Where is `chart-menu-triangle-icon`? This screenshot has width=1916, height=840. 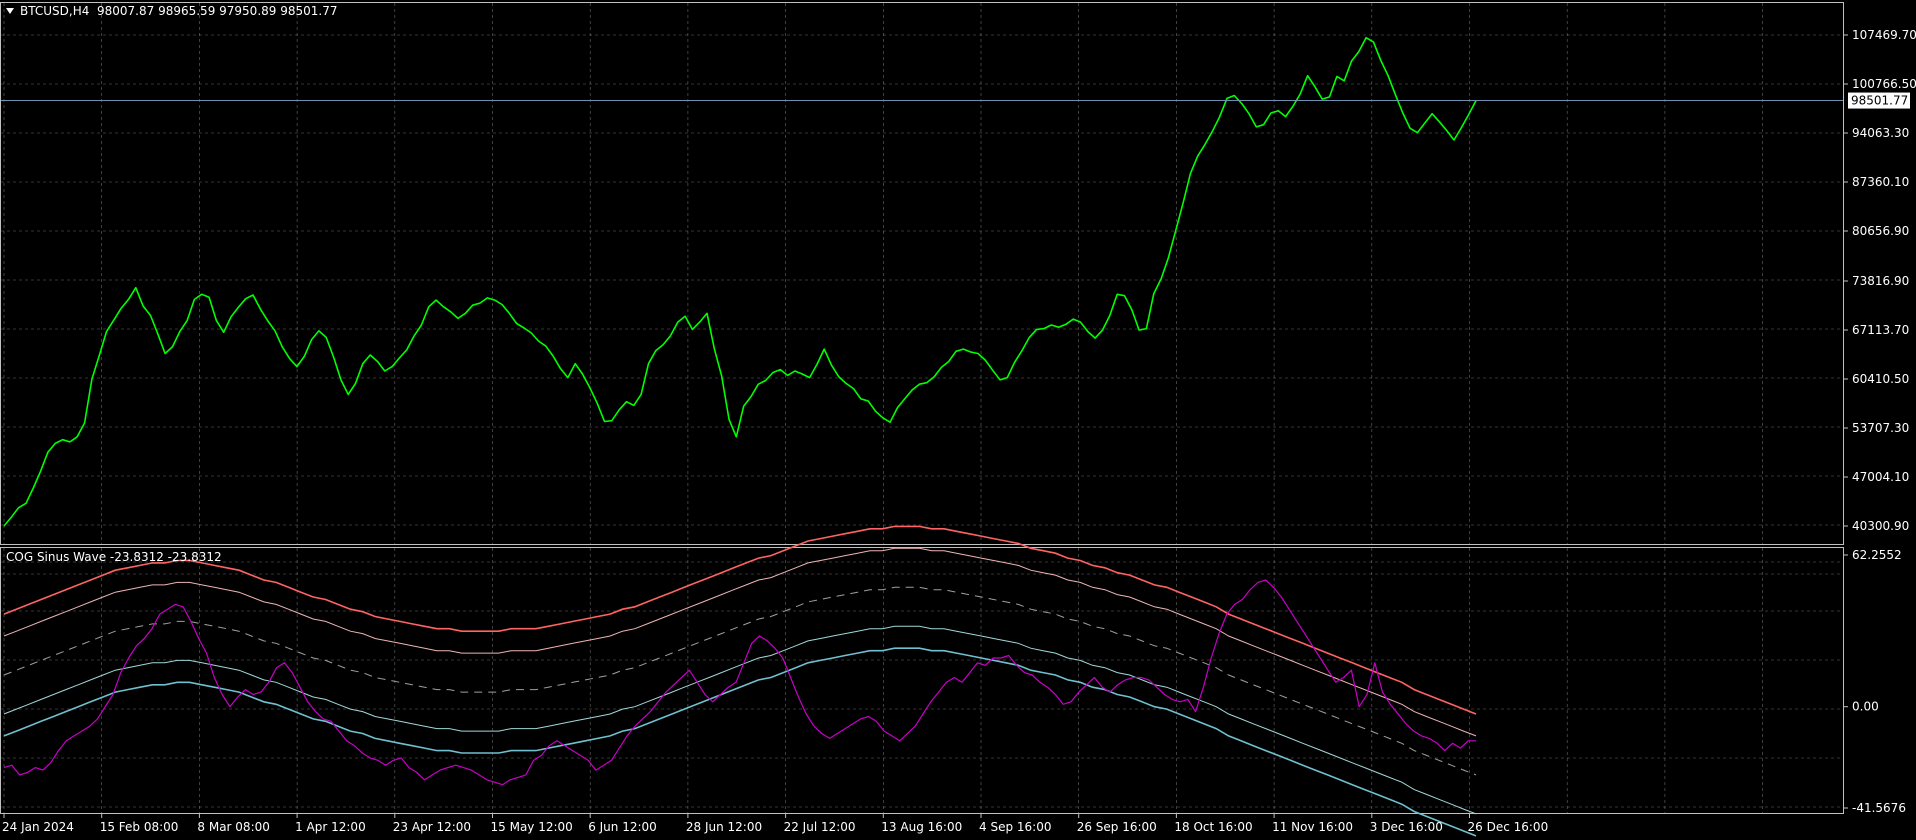
chart-menu-triangle-icon is located at coordinates (10, 11).